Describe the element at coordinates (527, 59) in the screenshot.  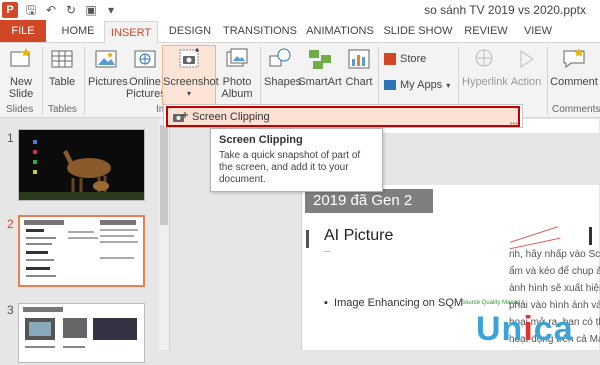
I see `action-icon` at that location.